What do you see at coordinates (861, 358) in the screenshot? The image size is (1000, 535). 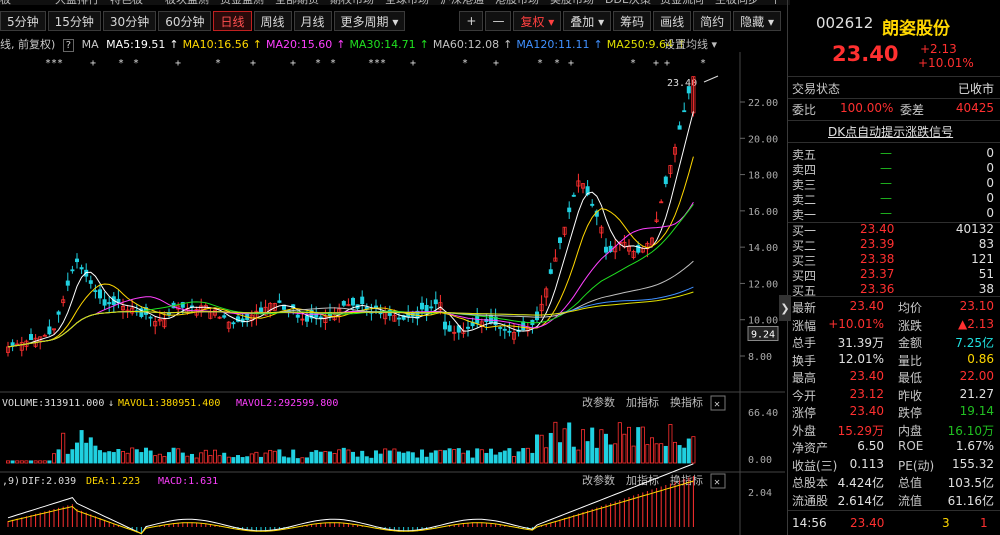 I see `stat-value: 12.01%` at bounding box center [861, 358].